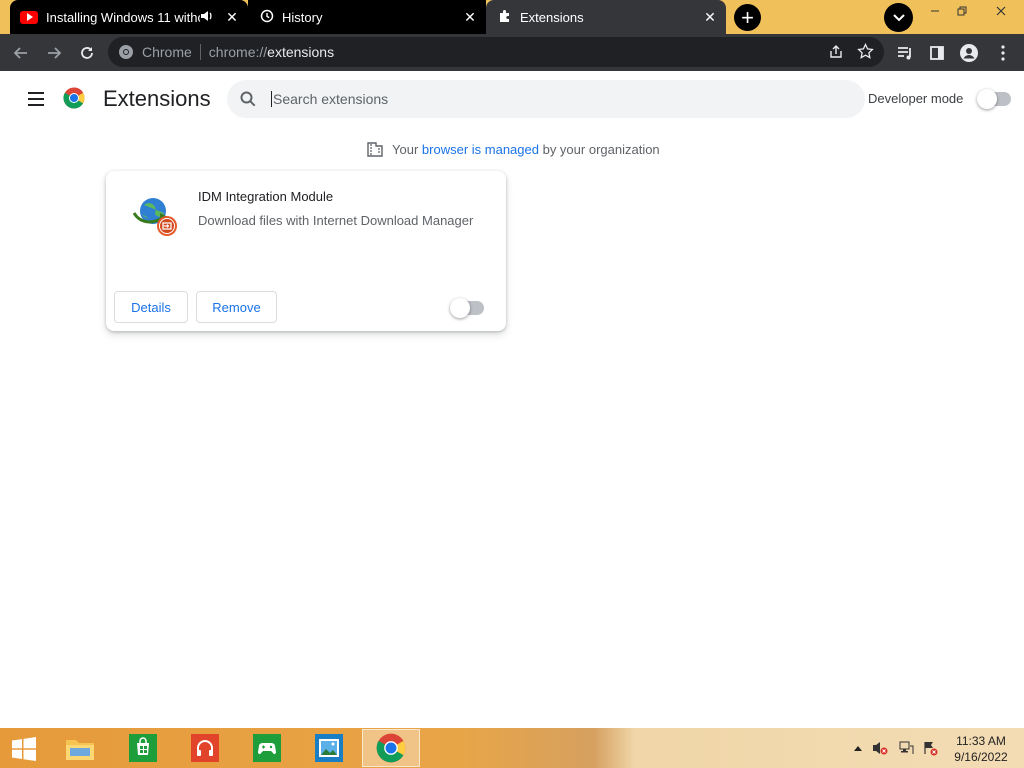 This screenshot has height=768, width=1024. Describe the element at coordinates (930, 748) in the screenshot. I see `action-center-icon` at that location.